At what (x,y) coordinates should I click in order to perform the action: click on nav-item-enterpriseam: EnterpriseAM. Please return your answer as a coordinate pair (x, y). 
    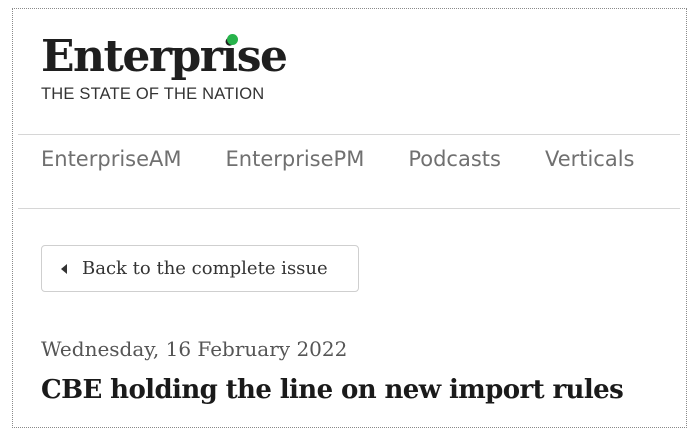
    Looking at the image, I should click on (111, 159).